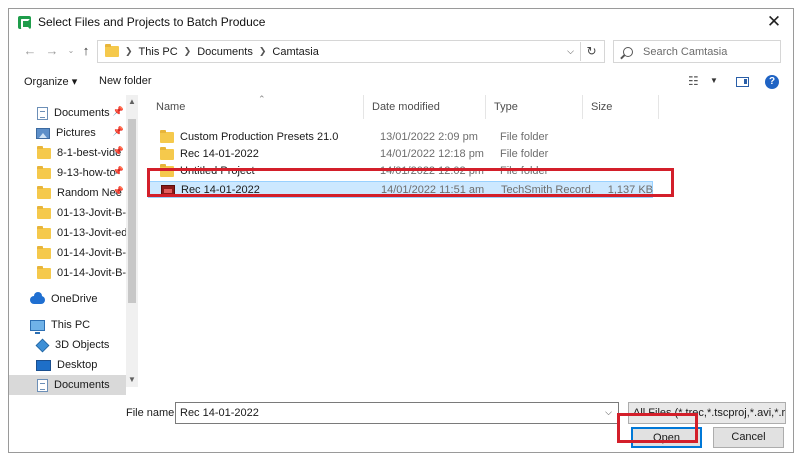 The image size is (800, 459). I want to click on search-input, so click(708, 51).